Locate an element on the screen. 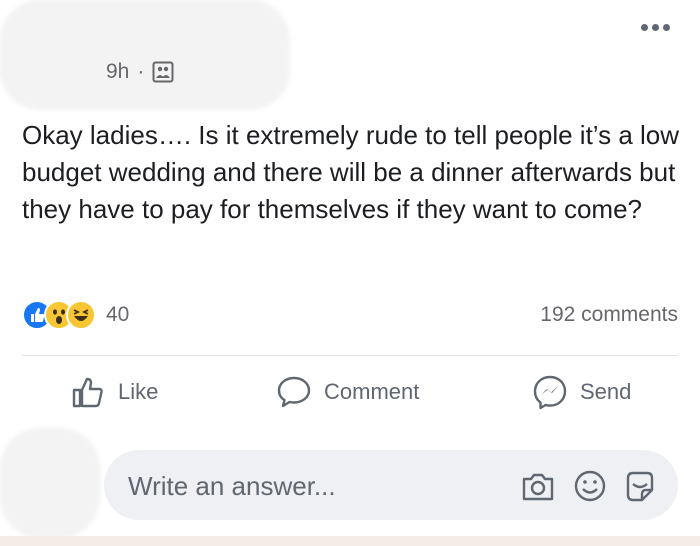  bottom-strip is located at coordinates (350, 541).